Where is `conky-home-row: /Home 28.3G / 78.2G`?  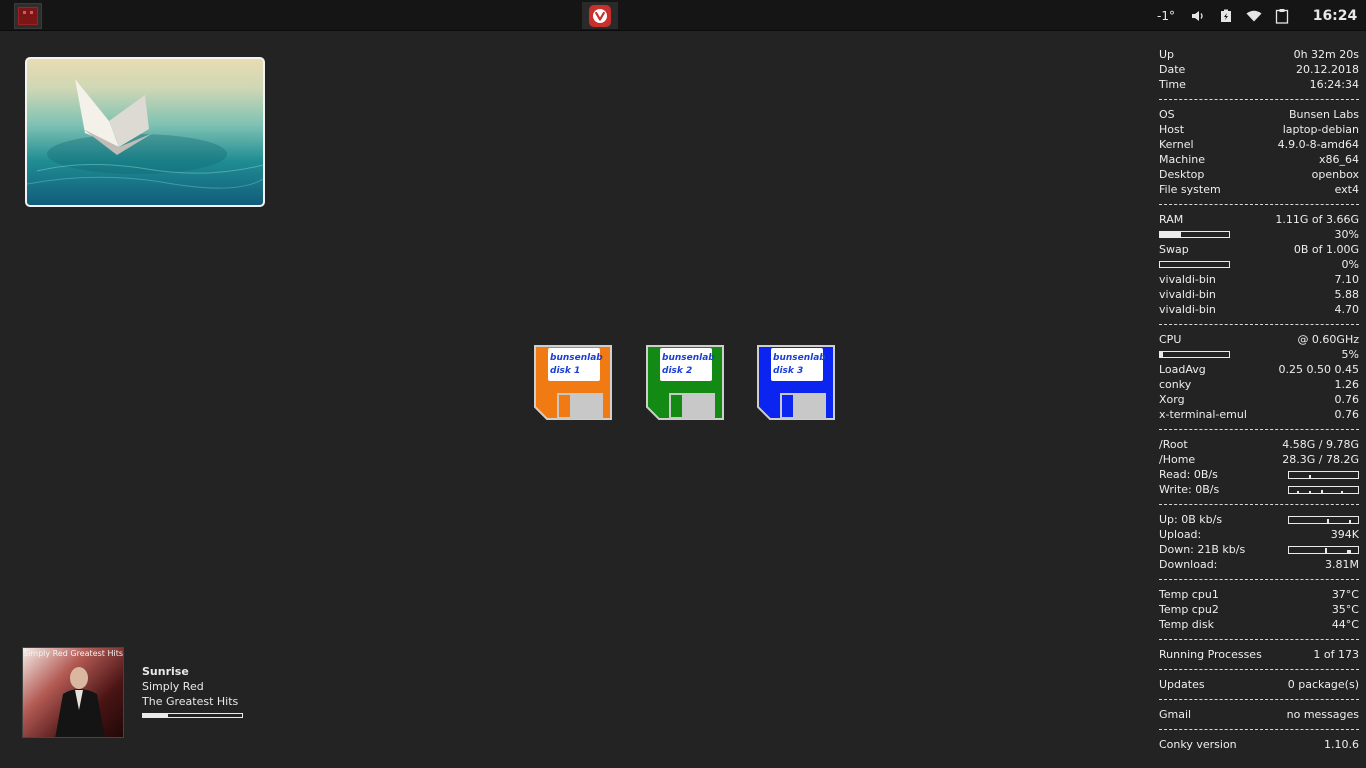 conky-home-row: /Home 28.3G / 78.2G is located at coordinates (1259, 459).